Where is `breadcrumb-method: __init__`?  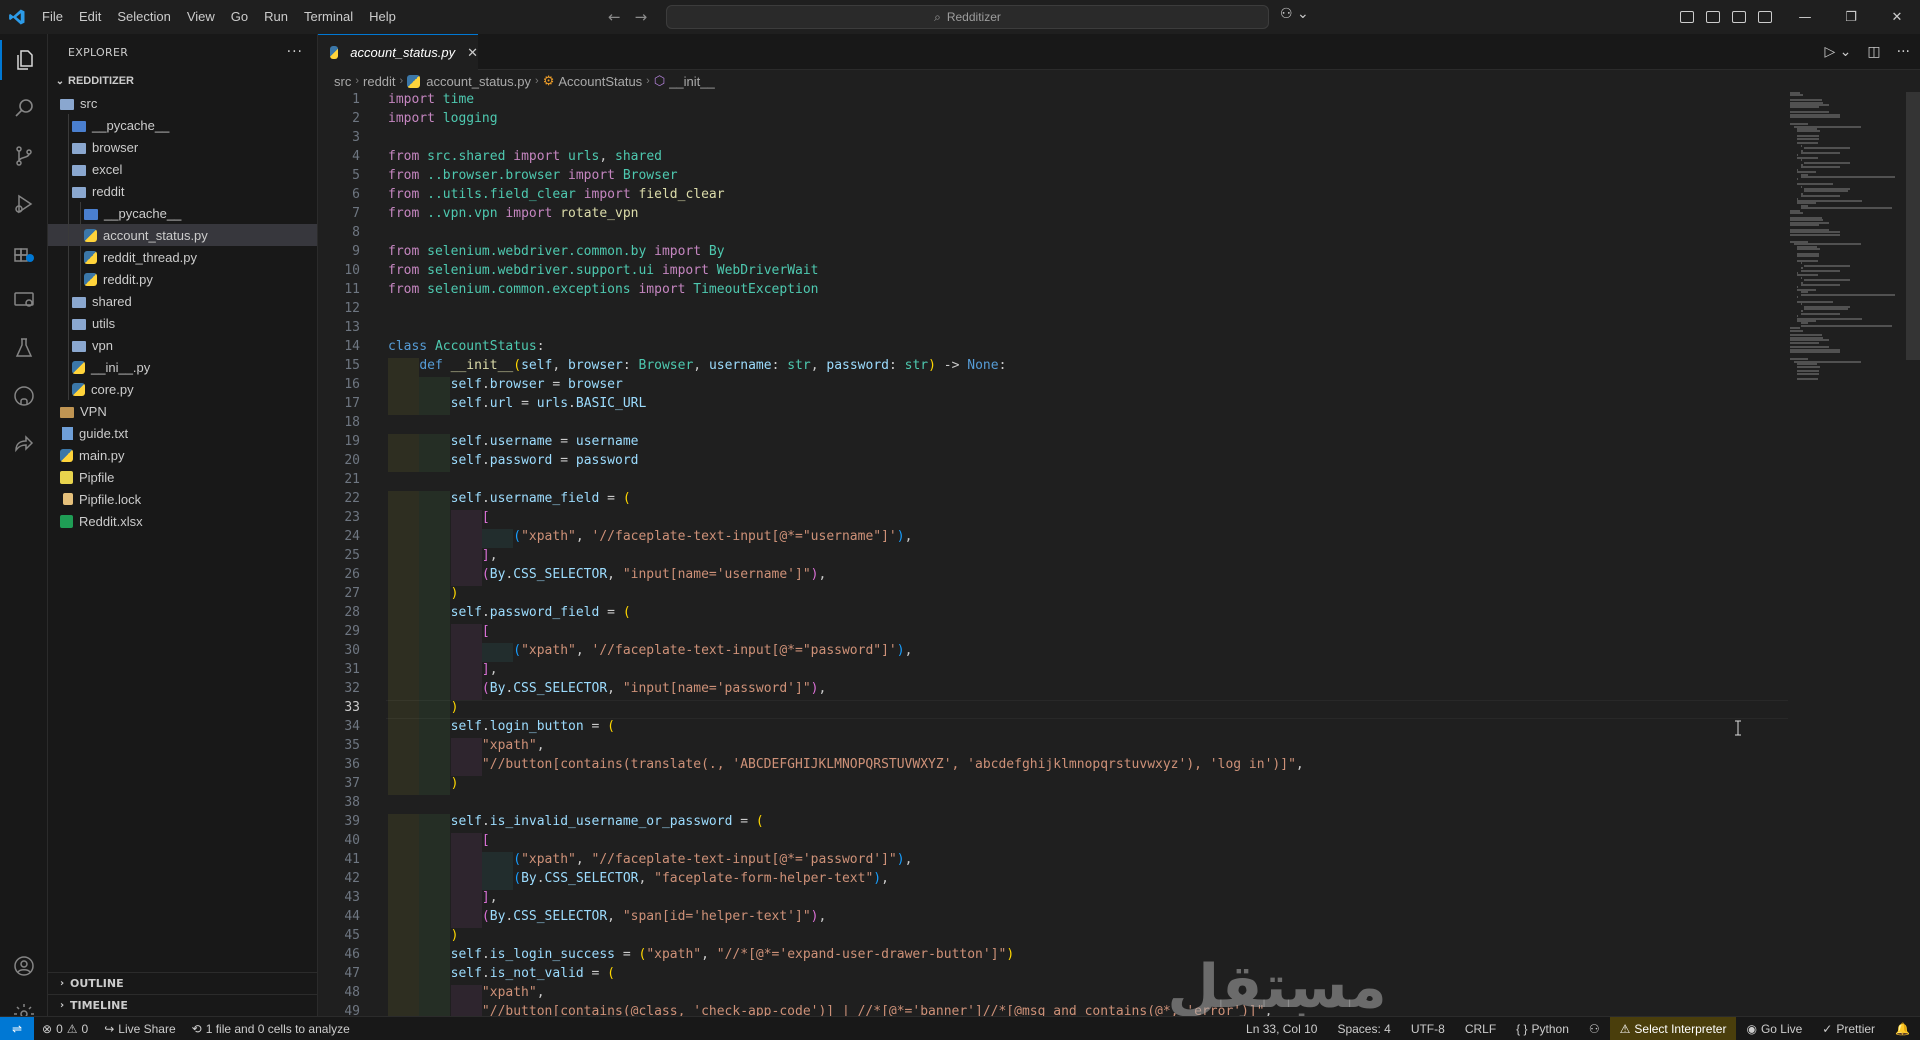 breadcrumb-method: __init__ is located at coordinates (692, 81).